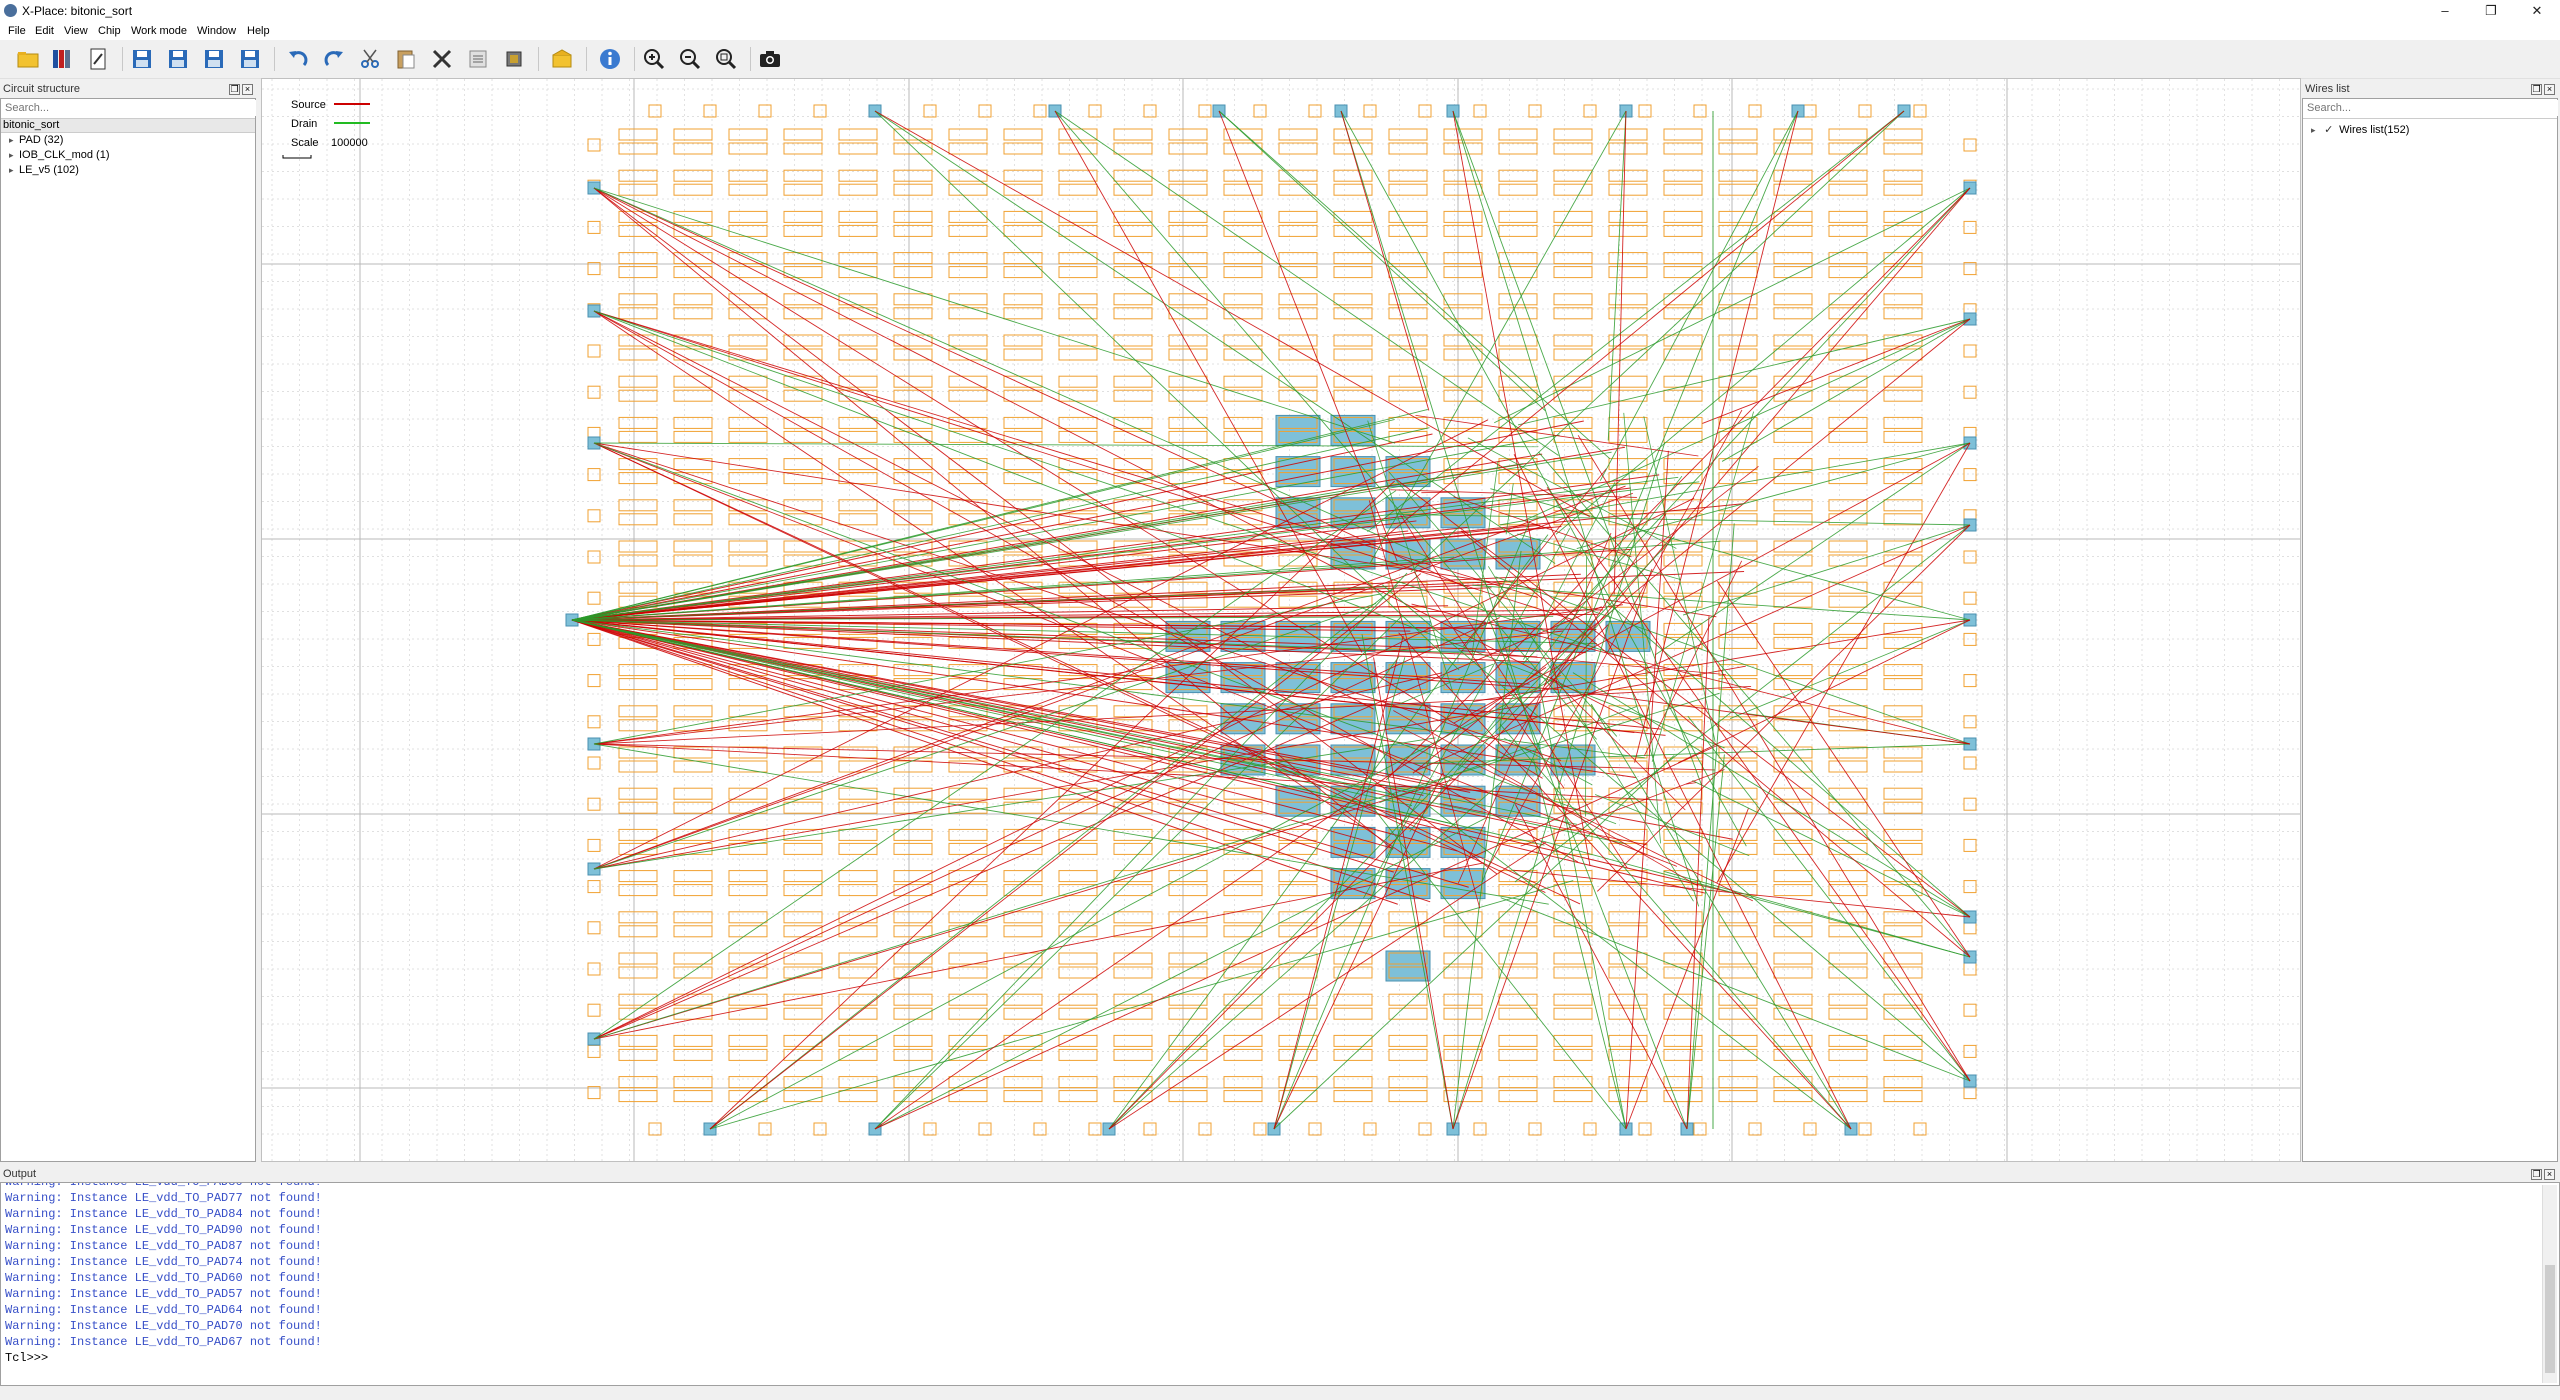 The width and height of the screenshot is (2560, 1400). I want to click on menu-help: Help, so click(258, 31).